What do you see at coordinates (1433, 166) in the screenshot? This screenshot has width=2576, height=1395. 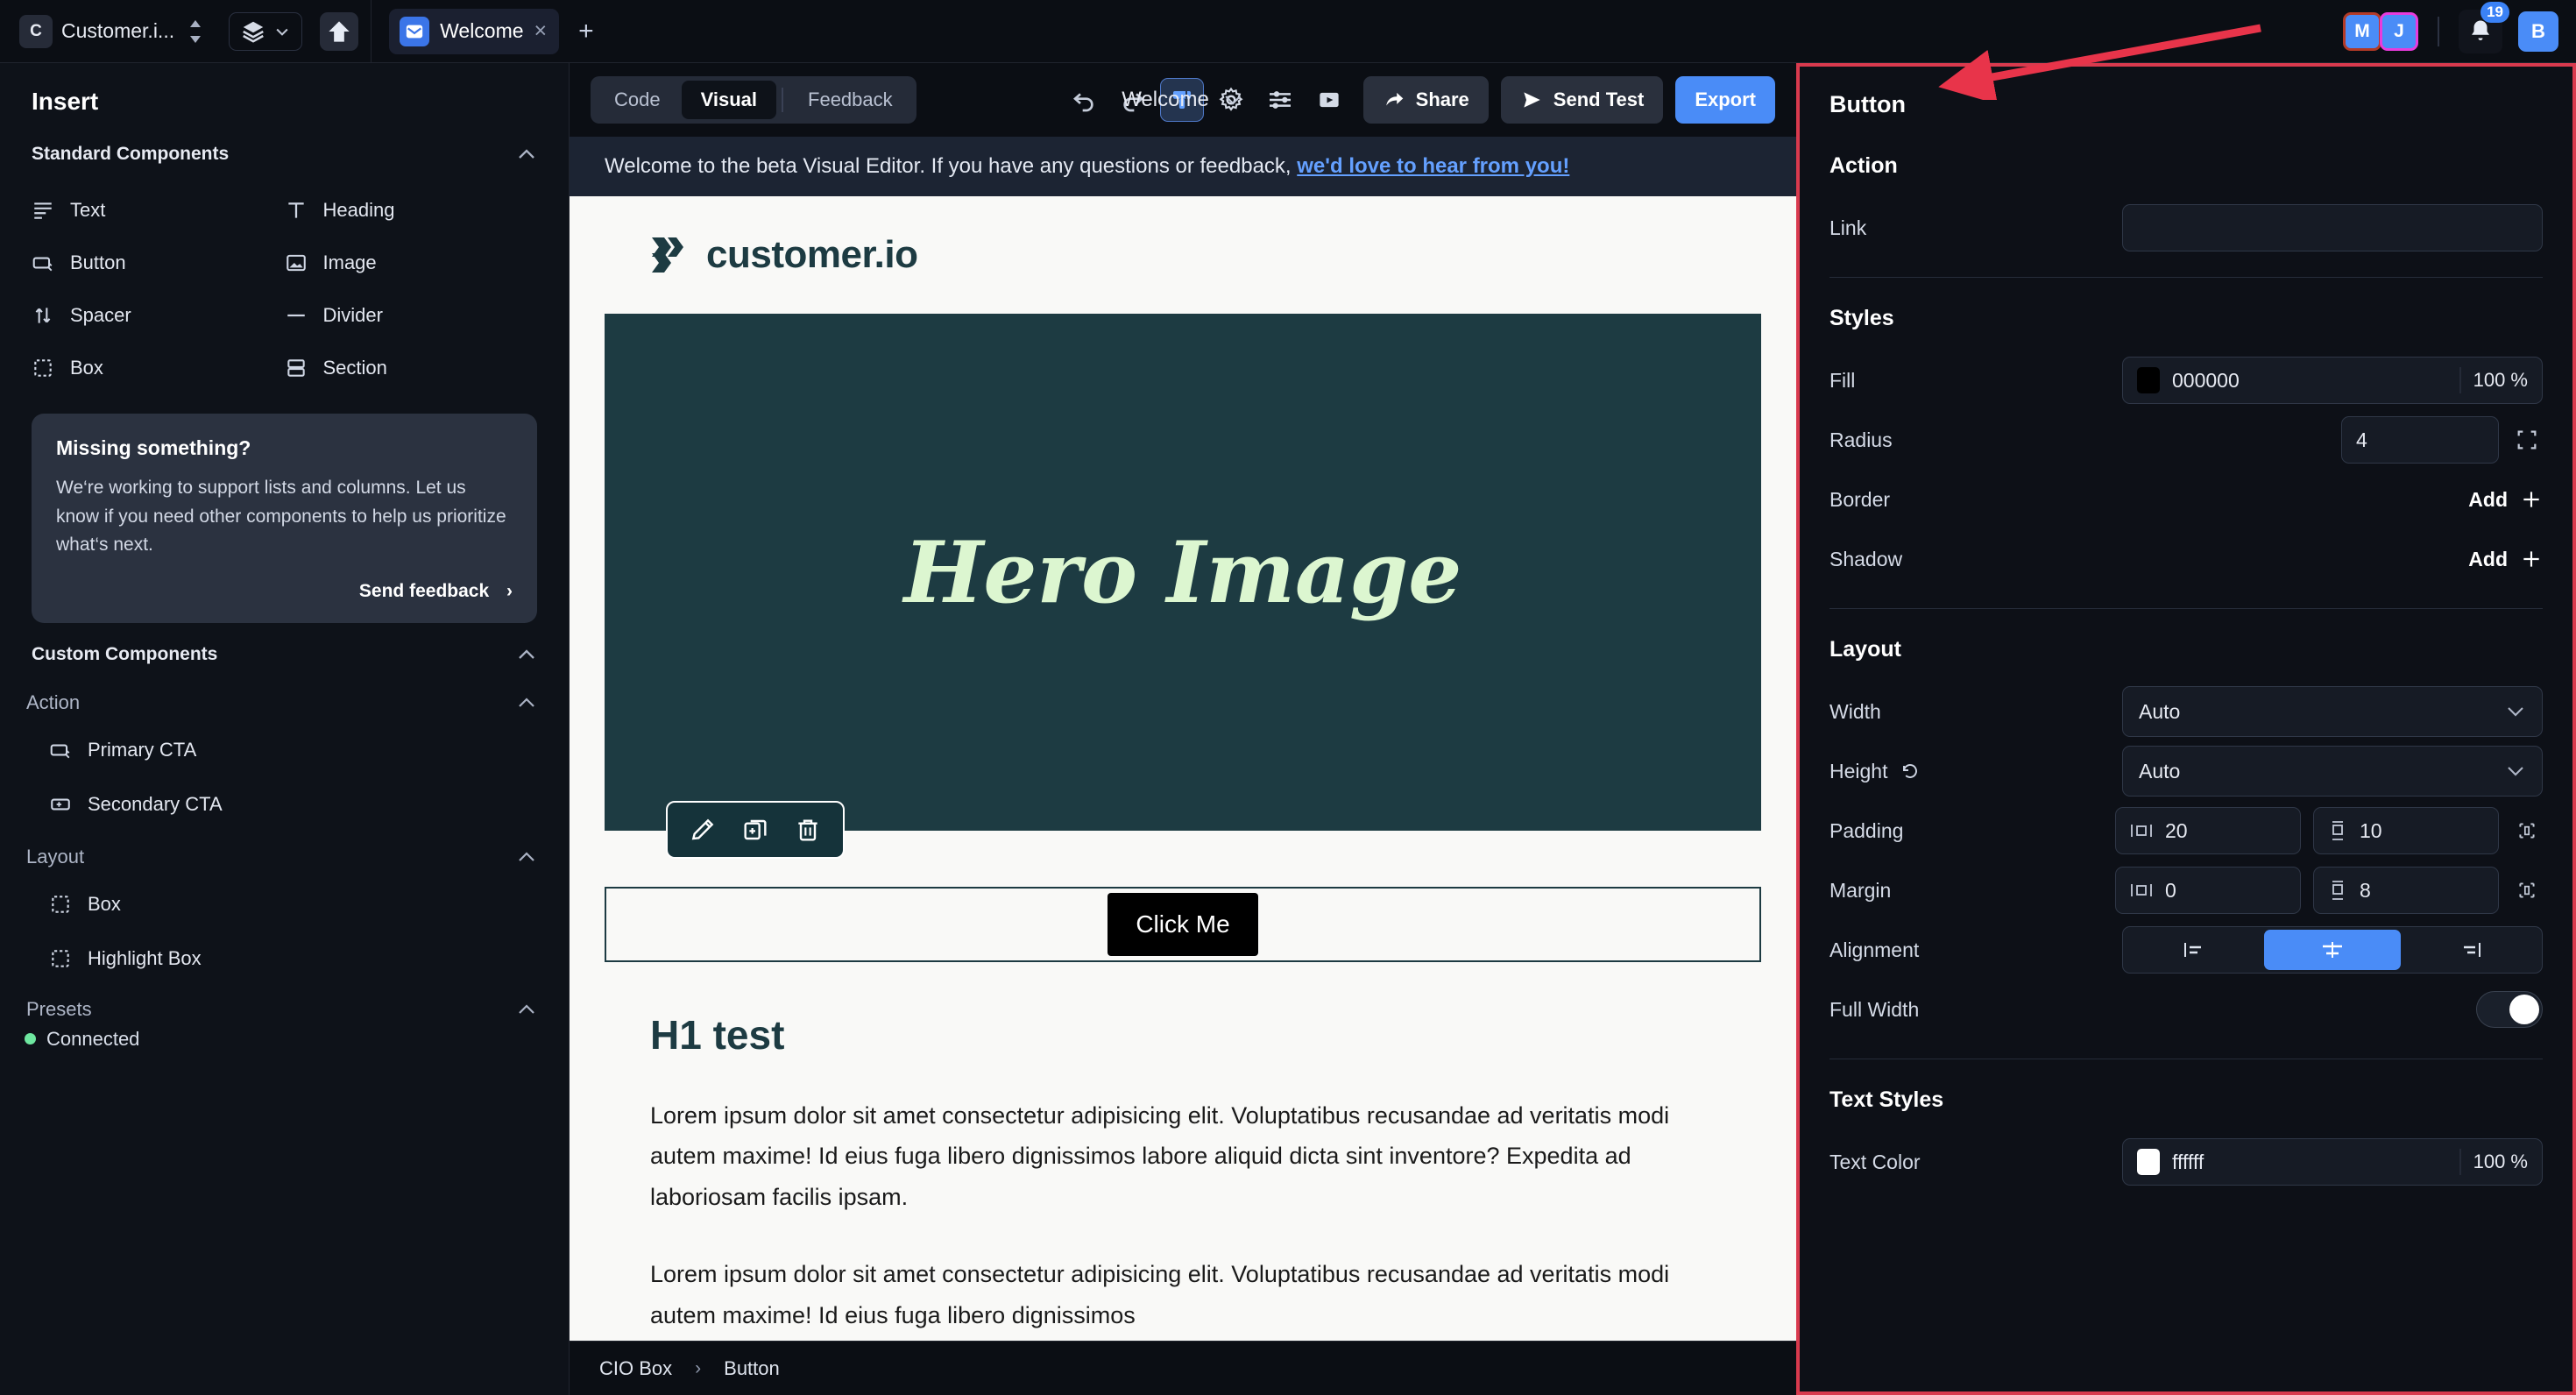 I see `banner-link: we'd love to hear from you!` at bounding box center [1433, 166].